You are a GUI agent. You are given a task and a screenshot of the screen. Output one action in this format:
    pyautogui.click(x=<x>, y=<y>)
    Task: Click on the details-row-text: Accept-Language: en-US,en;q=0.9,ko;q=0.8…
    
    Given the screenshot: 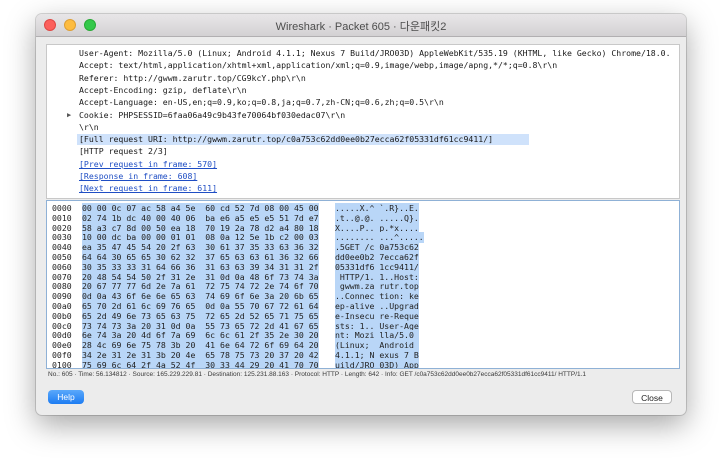 What is the action you would take?
    pyautogui.click(x=261, y=102)
    